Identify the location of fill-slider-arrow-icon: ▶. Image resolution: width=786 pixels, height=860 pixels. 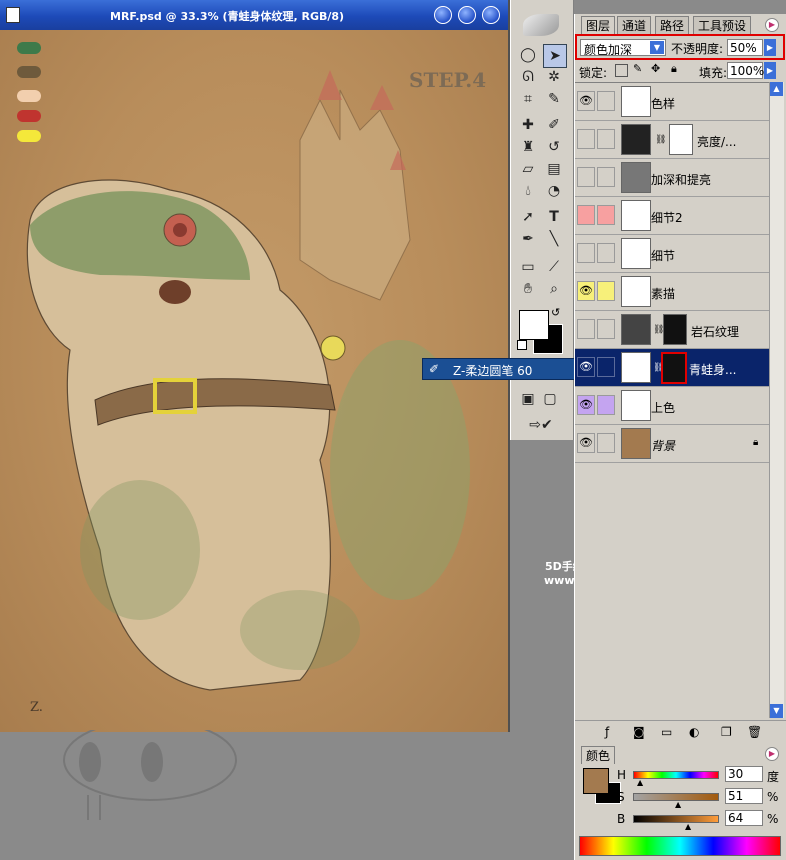
(770, 70).